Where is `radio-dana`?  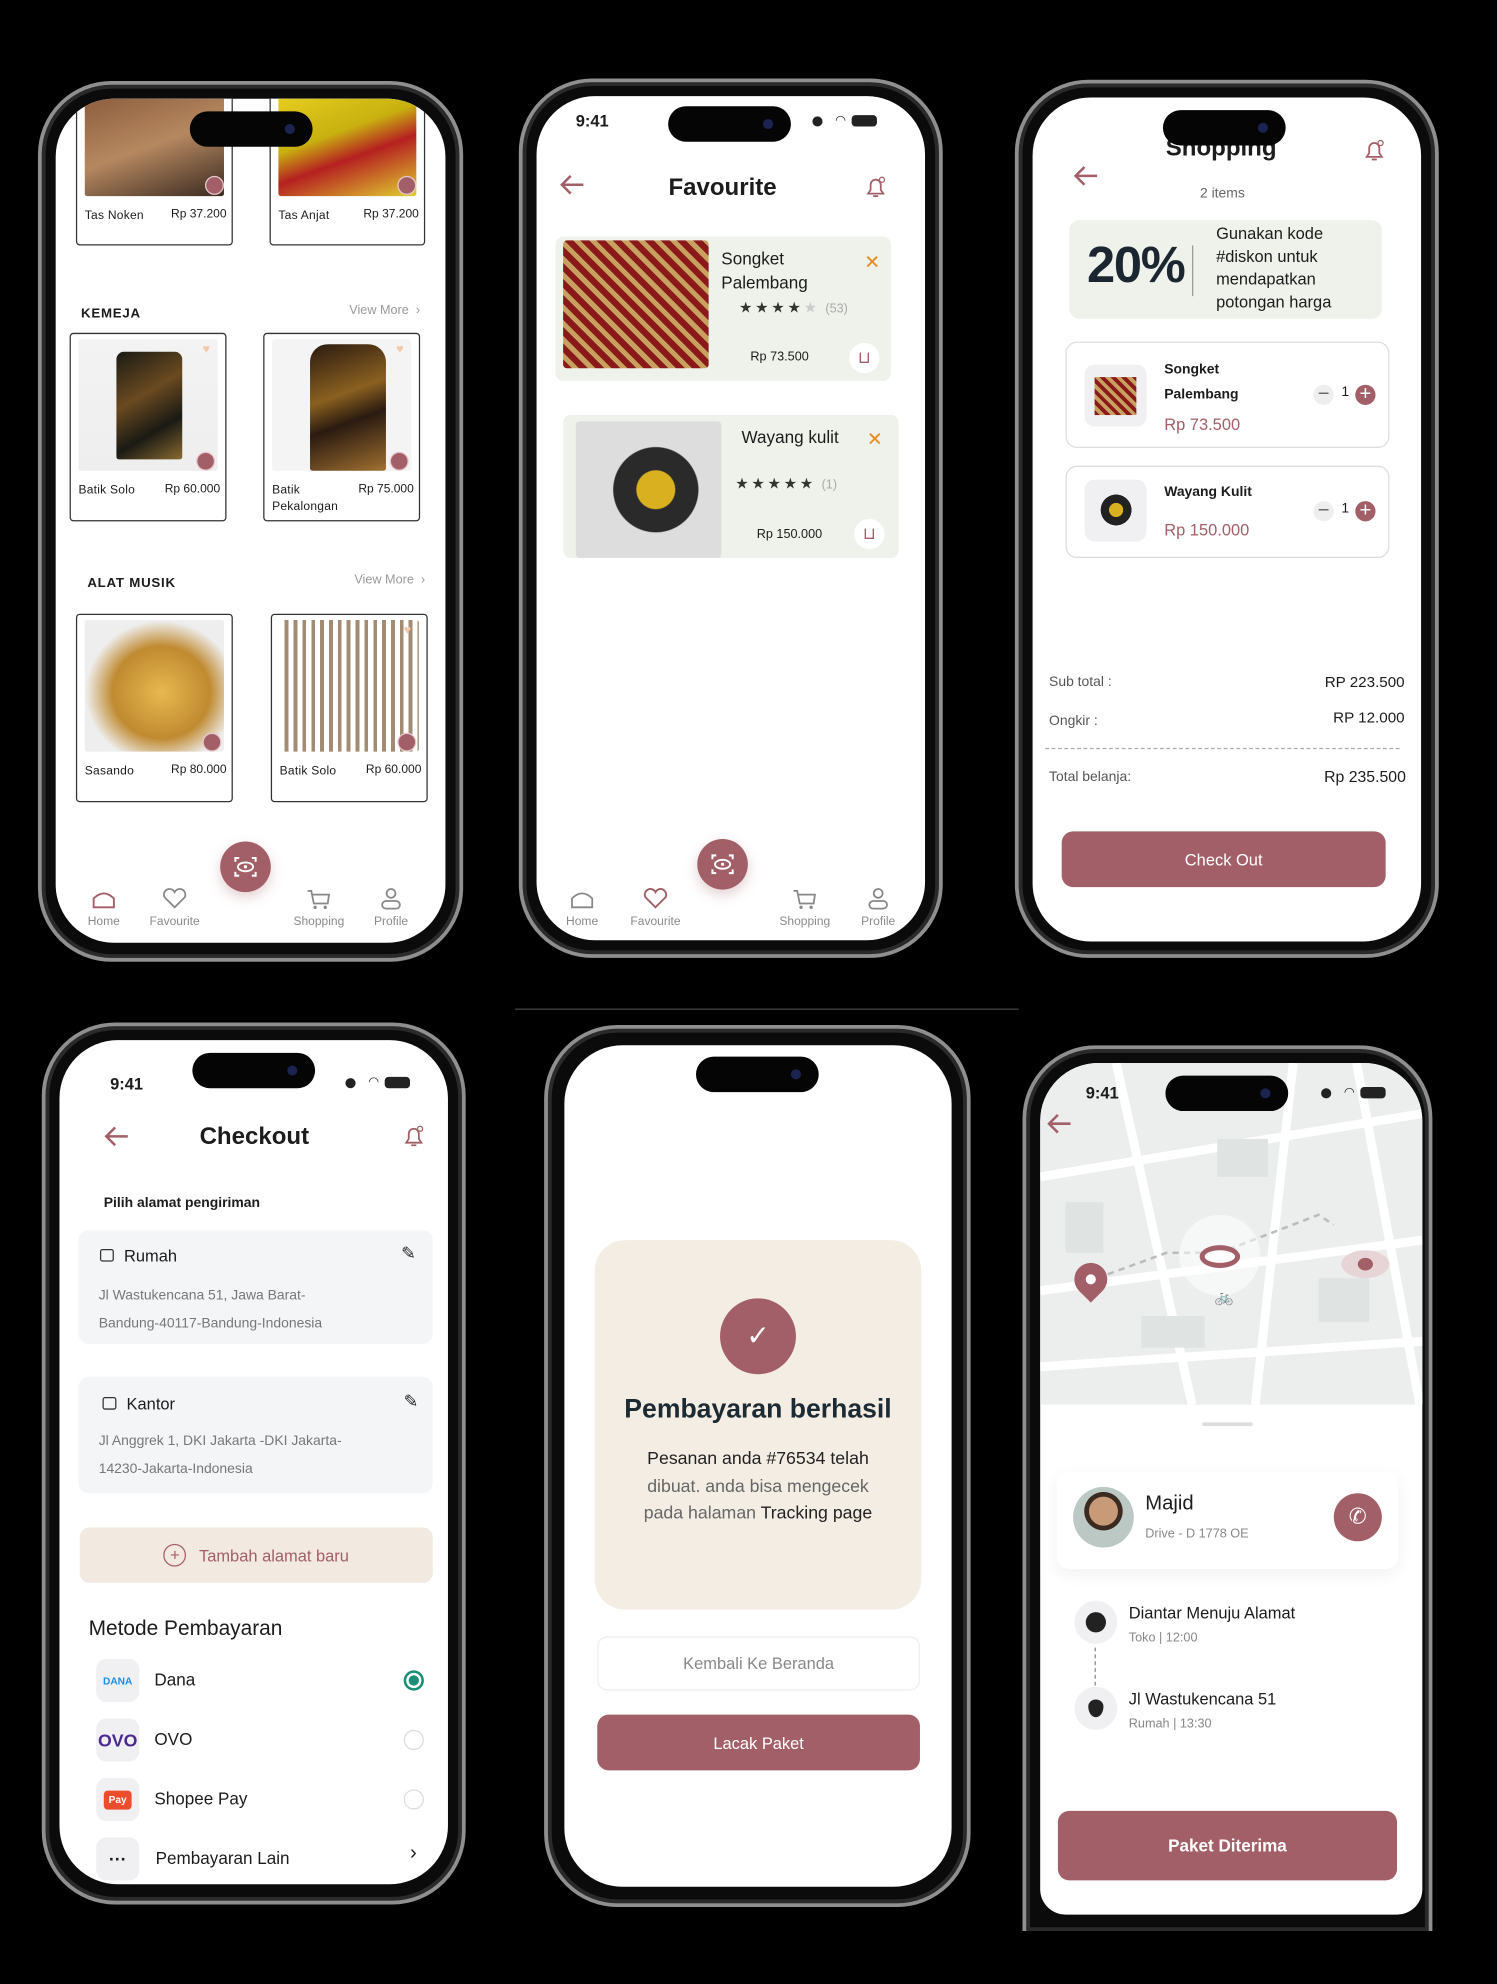 radio-dana is located at coordinates (413, 1680).